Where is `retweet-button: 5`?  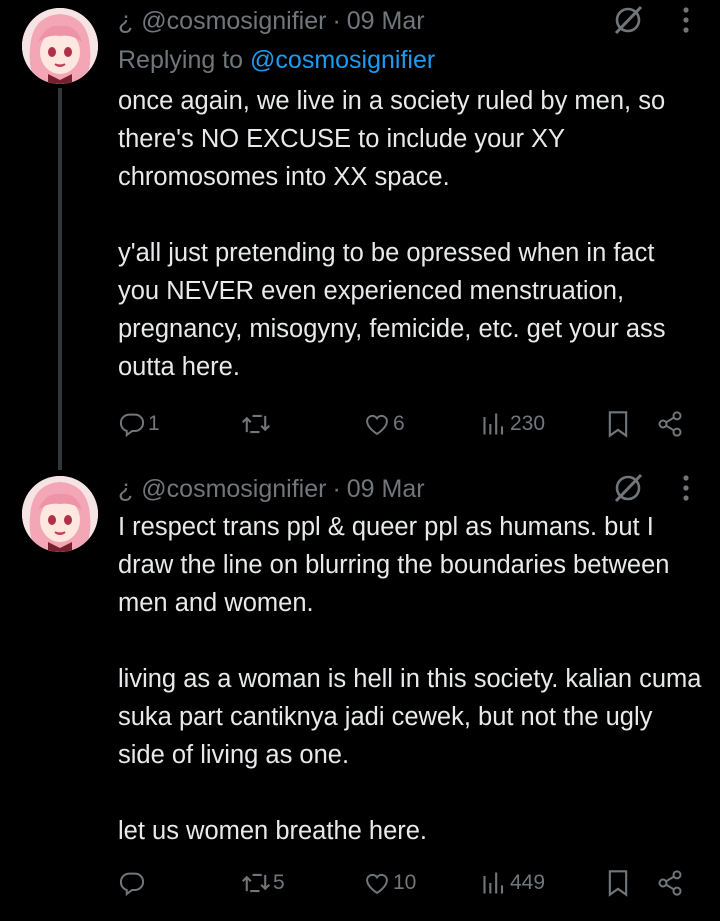
retweet-button: 5 is located at coordinates (263, 883).